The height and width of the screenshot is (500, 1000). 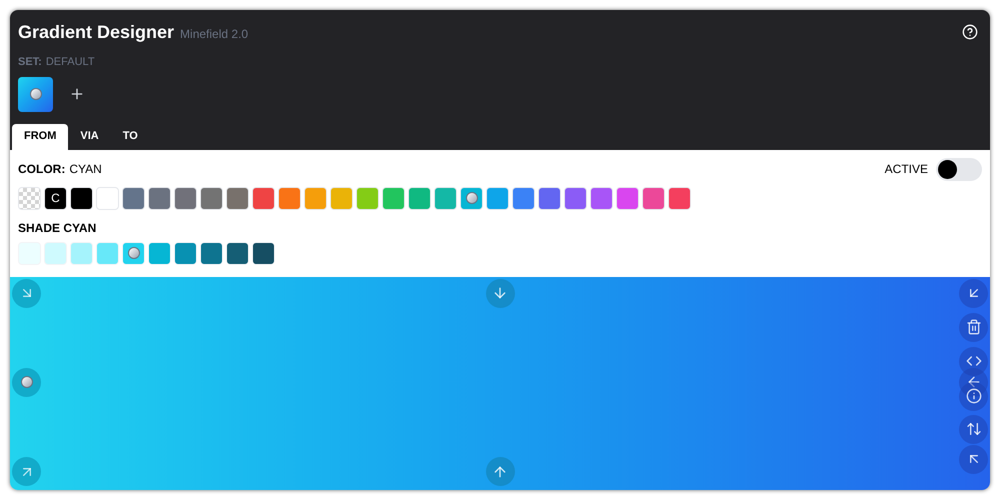 I want to click on arrow-down-icon, so click(x=500, y=293).